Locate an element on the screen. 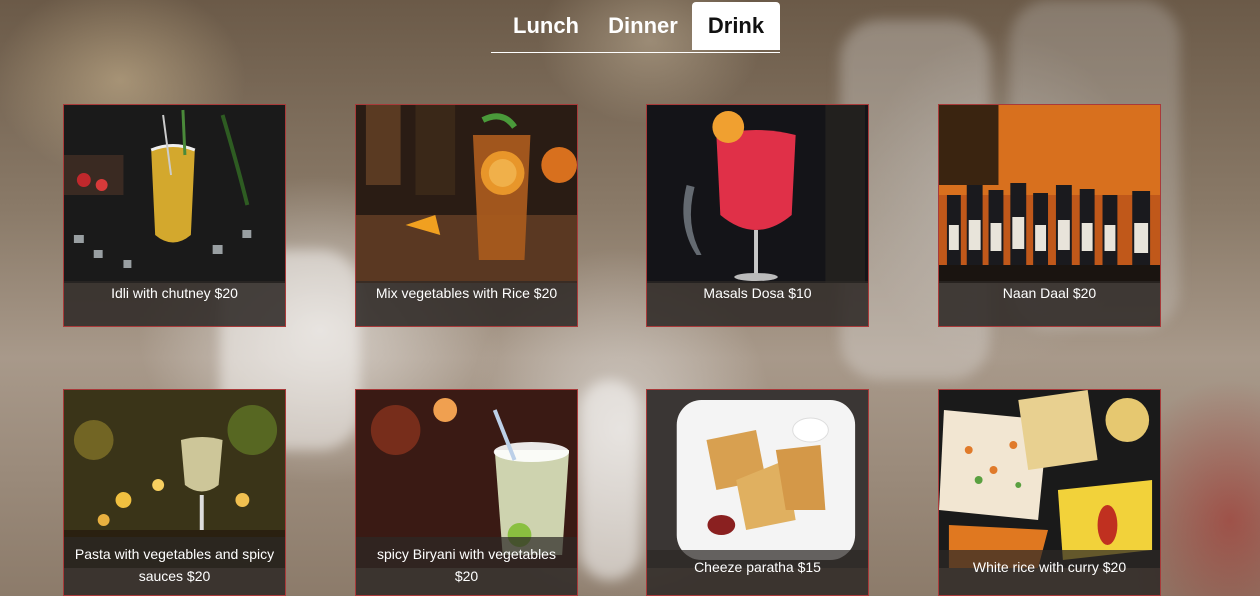  tab-lunch: Lunch is located at coordinates (546, 26).